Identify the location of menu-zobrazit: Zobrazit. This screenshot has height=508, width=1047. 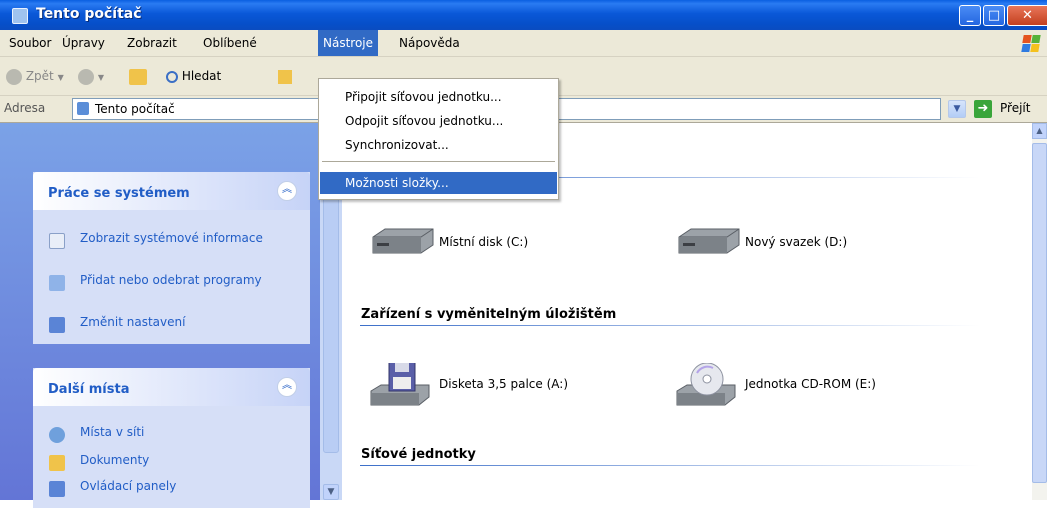
(152, 43).